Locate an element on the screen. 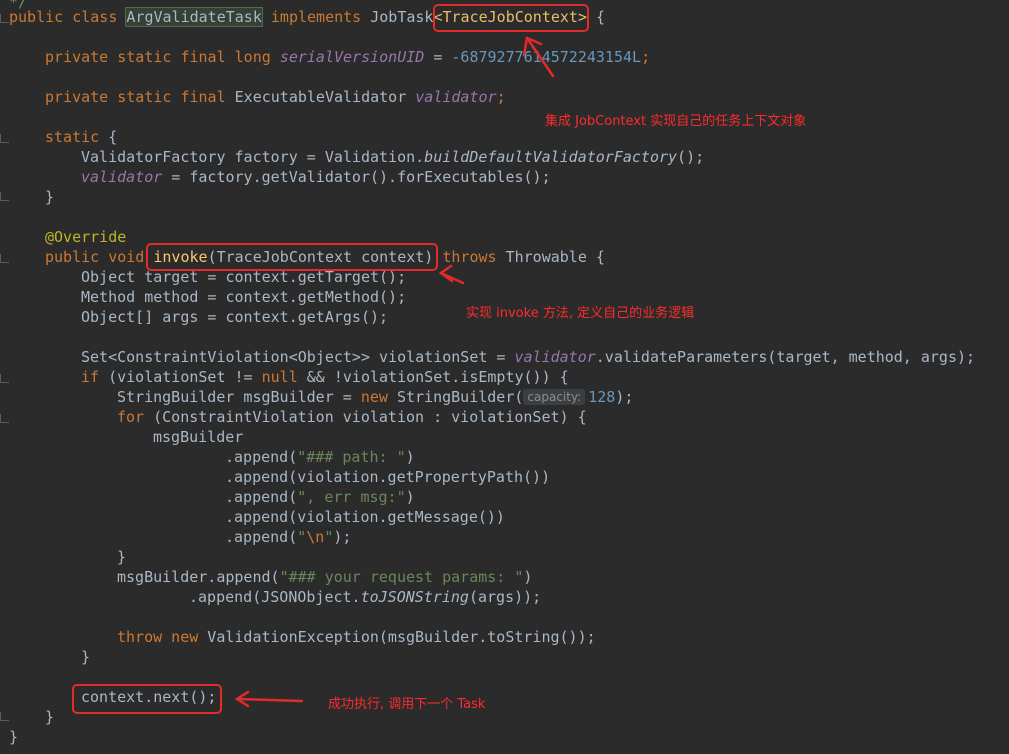 The height and width of the screenshot is (754, 1009). arrow-head-icon is located at coordinates (446, 273).